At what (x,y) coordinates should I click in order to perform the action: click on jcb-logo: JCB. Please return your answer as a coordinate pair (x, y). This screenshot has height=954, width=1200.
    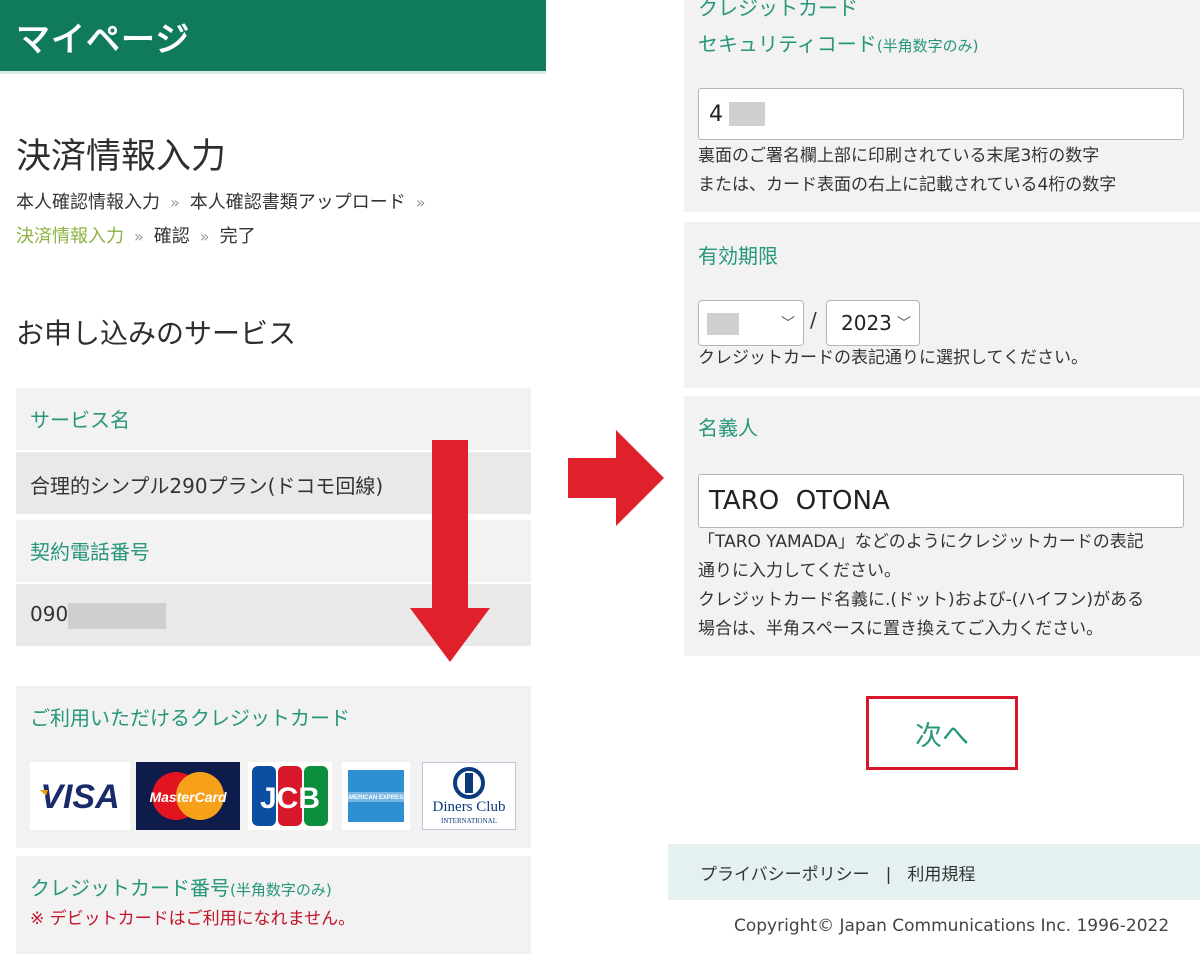
    Looking at the image, I should click on (290, 796).